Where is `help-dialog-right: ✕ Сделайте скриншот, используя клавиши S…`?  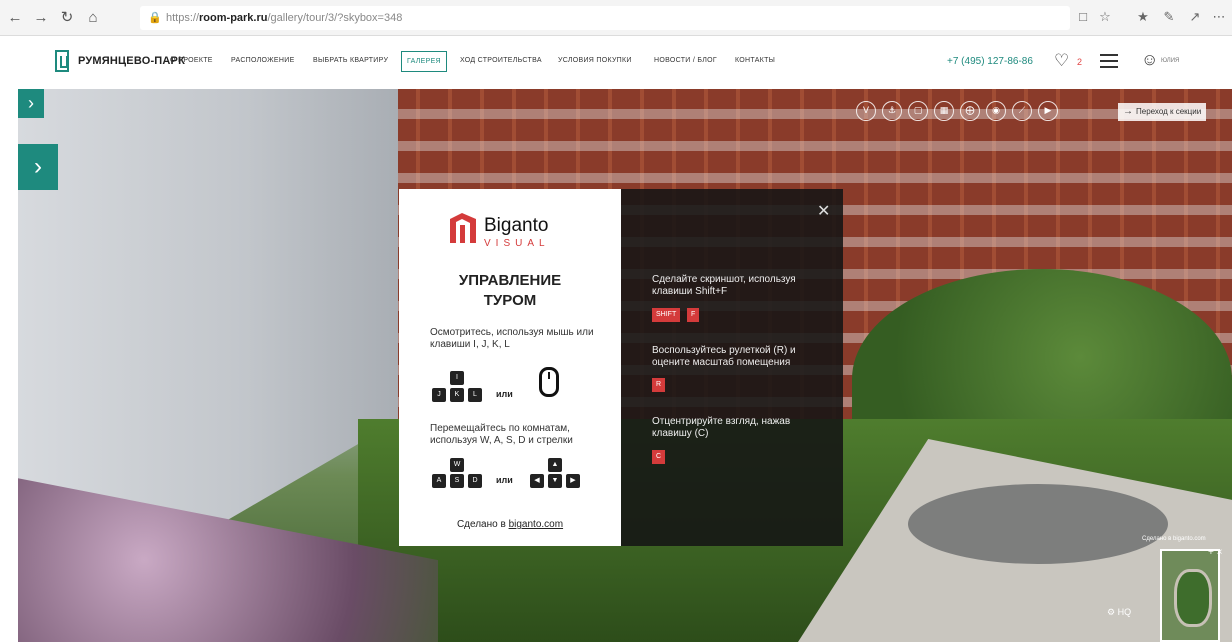
help-dialog-right: ✕ Сделайте скриншот, используя клавиши S… is located at coordinates (732, 367).